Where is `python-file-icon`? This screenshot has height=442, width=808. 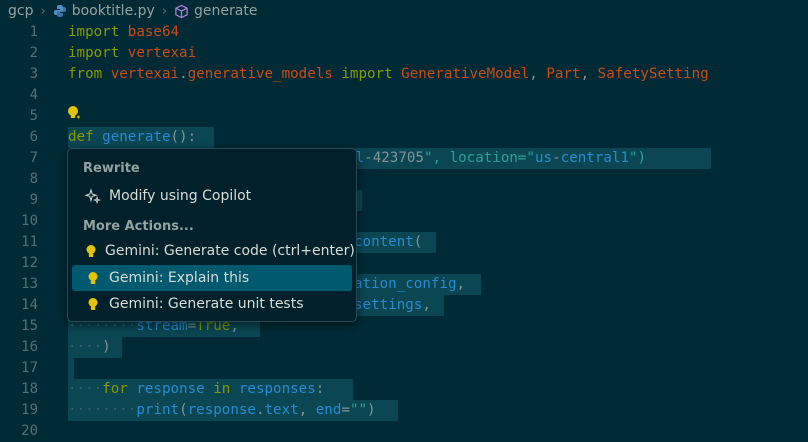 python-file-icon is located at coordinates (60, 11).